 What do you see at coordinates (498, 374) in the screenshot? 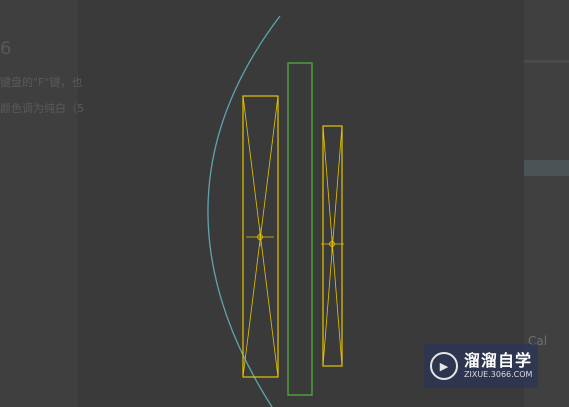
I see `watermark-url: ZIXUE.3066.COM` at bounding box center [498, 374].